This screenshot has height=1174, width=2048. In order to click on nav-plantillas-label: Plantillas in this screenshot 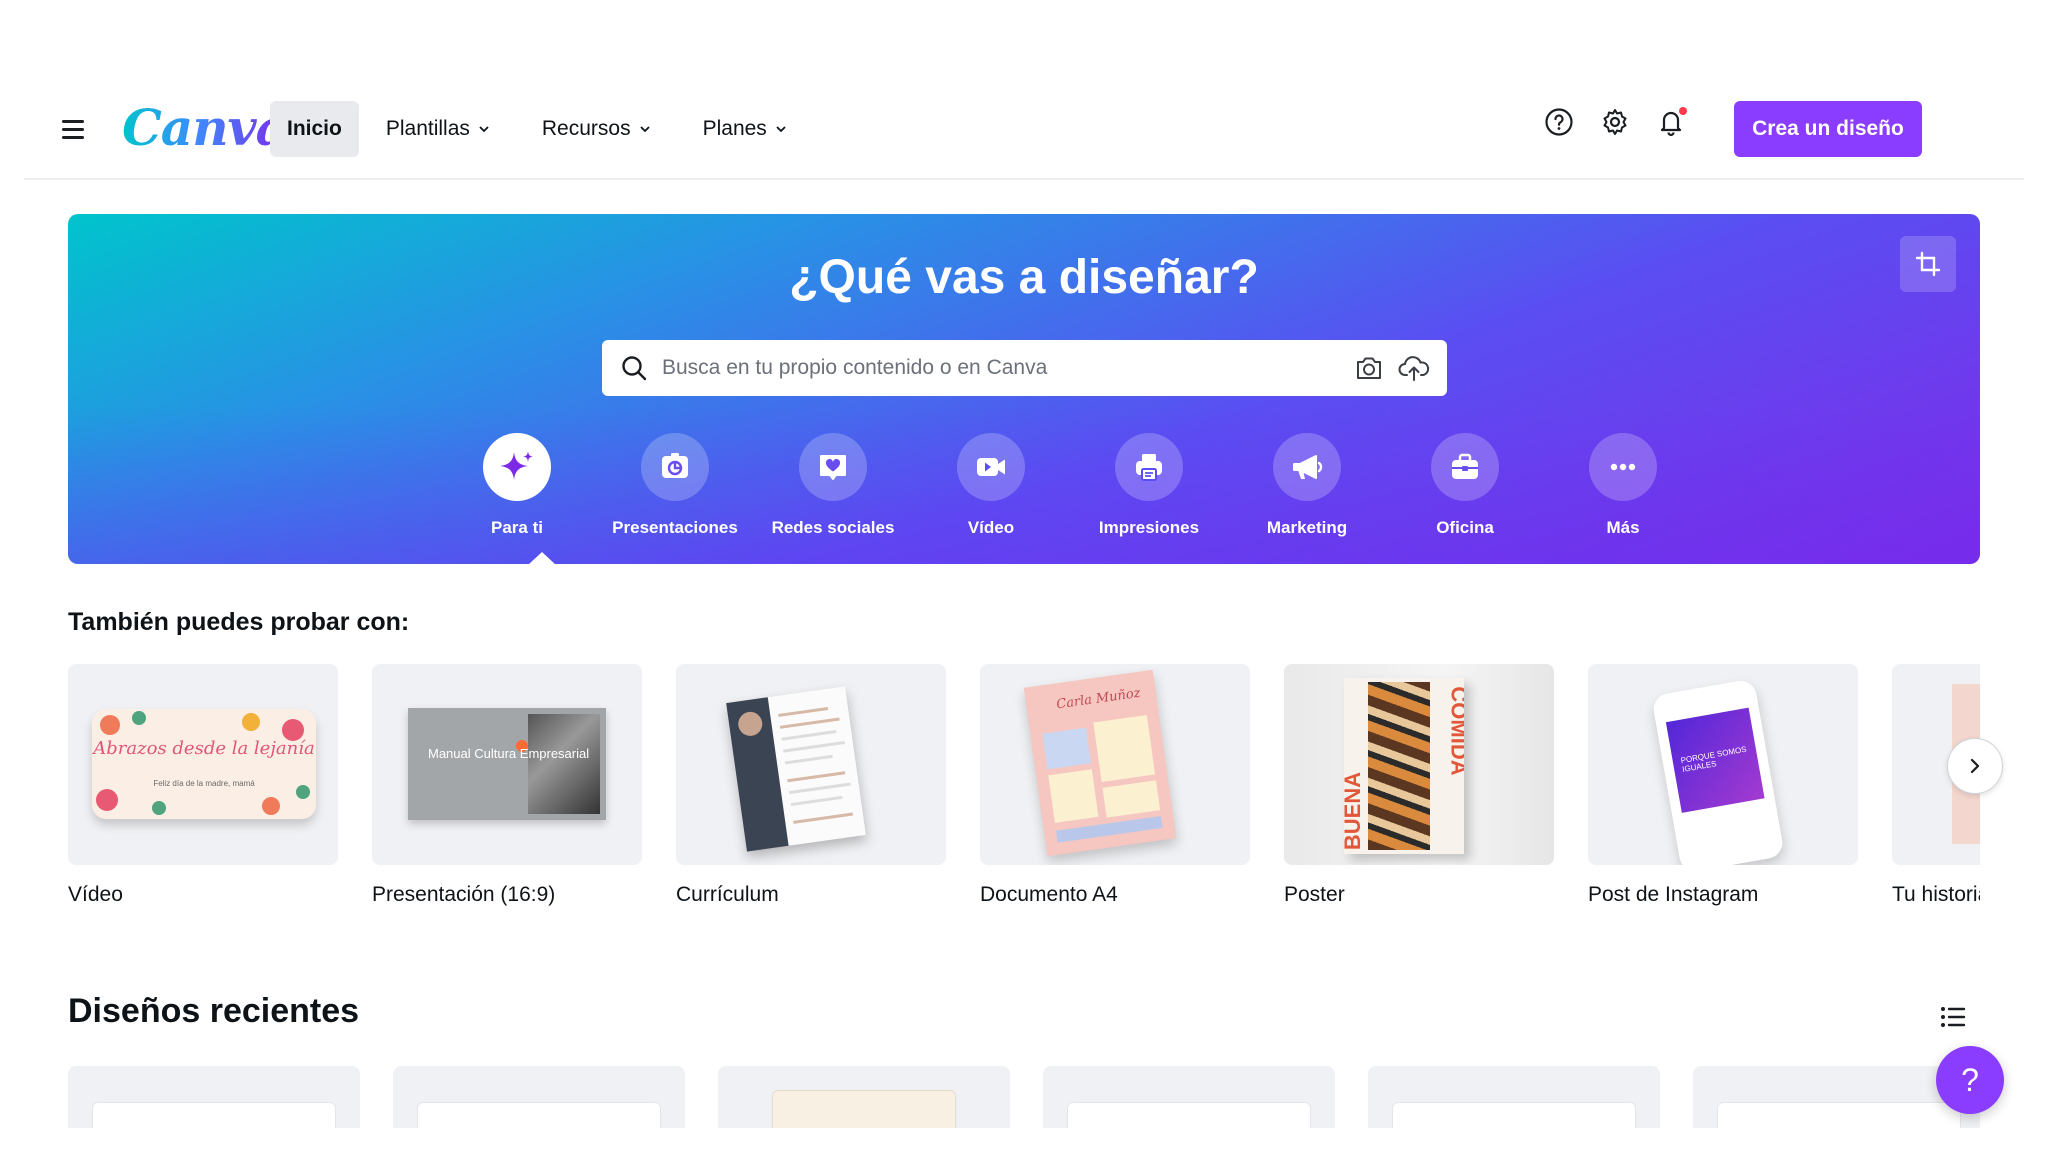, I will do `click(427, 128)`.